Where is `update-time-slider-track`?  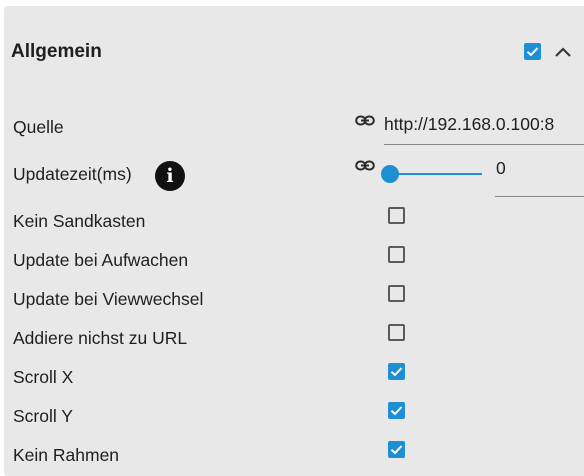 update-time-slider-track is located at coordinates (436, 174).